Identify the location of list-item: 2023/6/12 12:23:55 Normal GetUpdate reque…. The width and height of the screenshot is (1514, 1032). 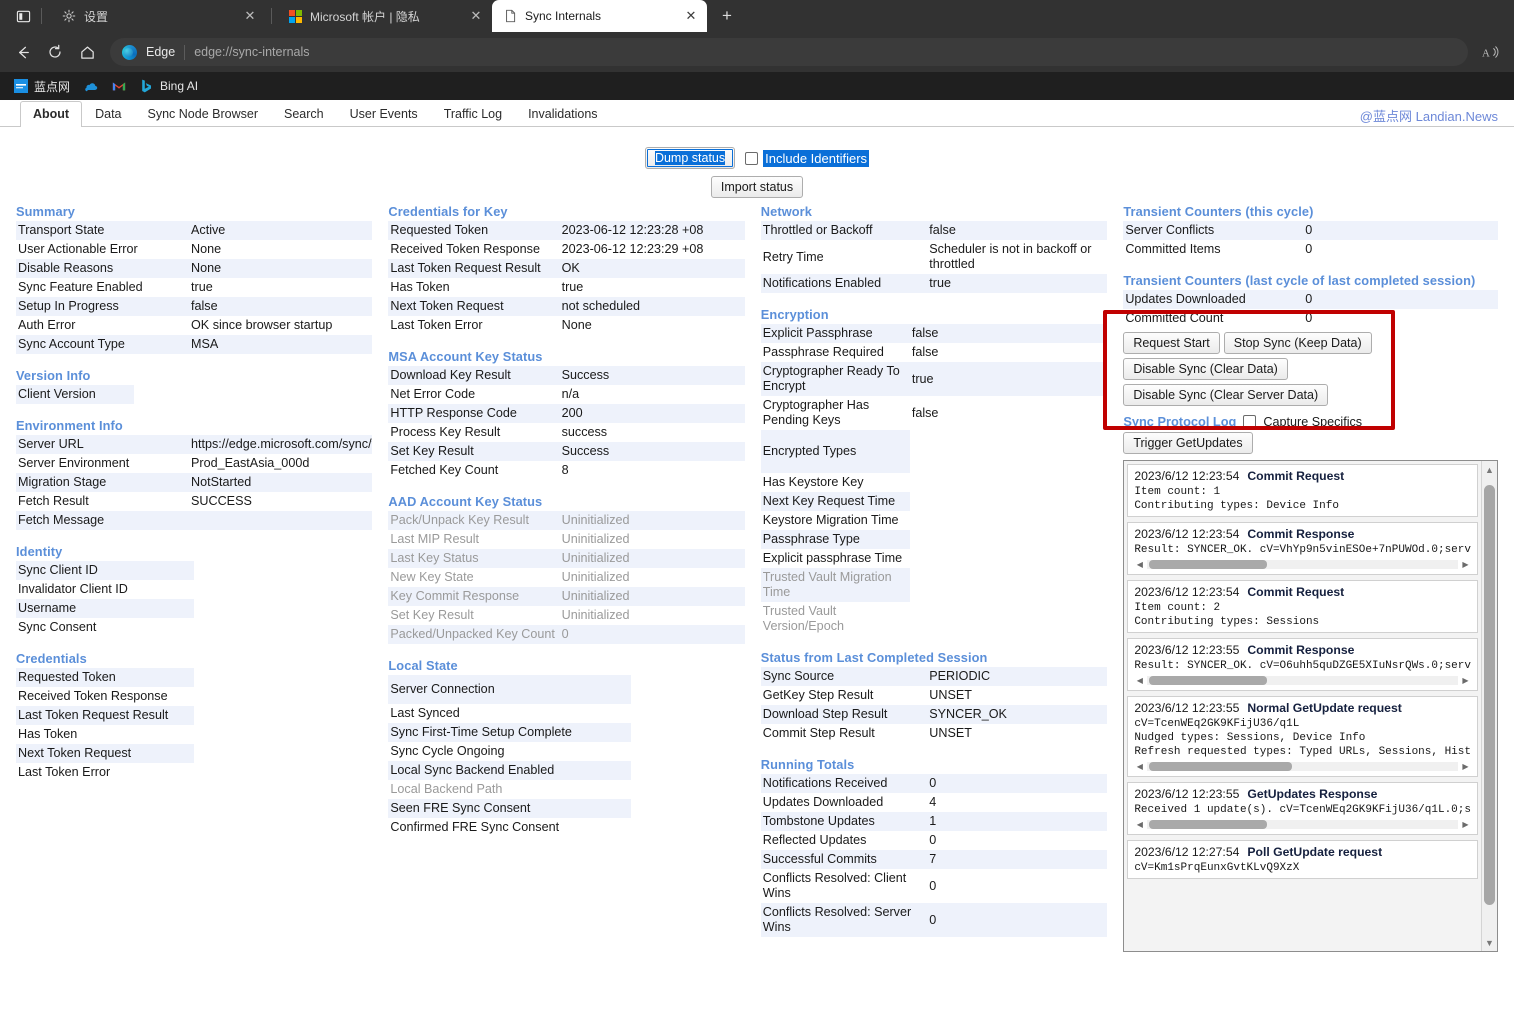
(1302, 736).